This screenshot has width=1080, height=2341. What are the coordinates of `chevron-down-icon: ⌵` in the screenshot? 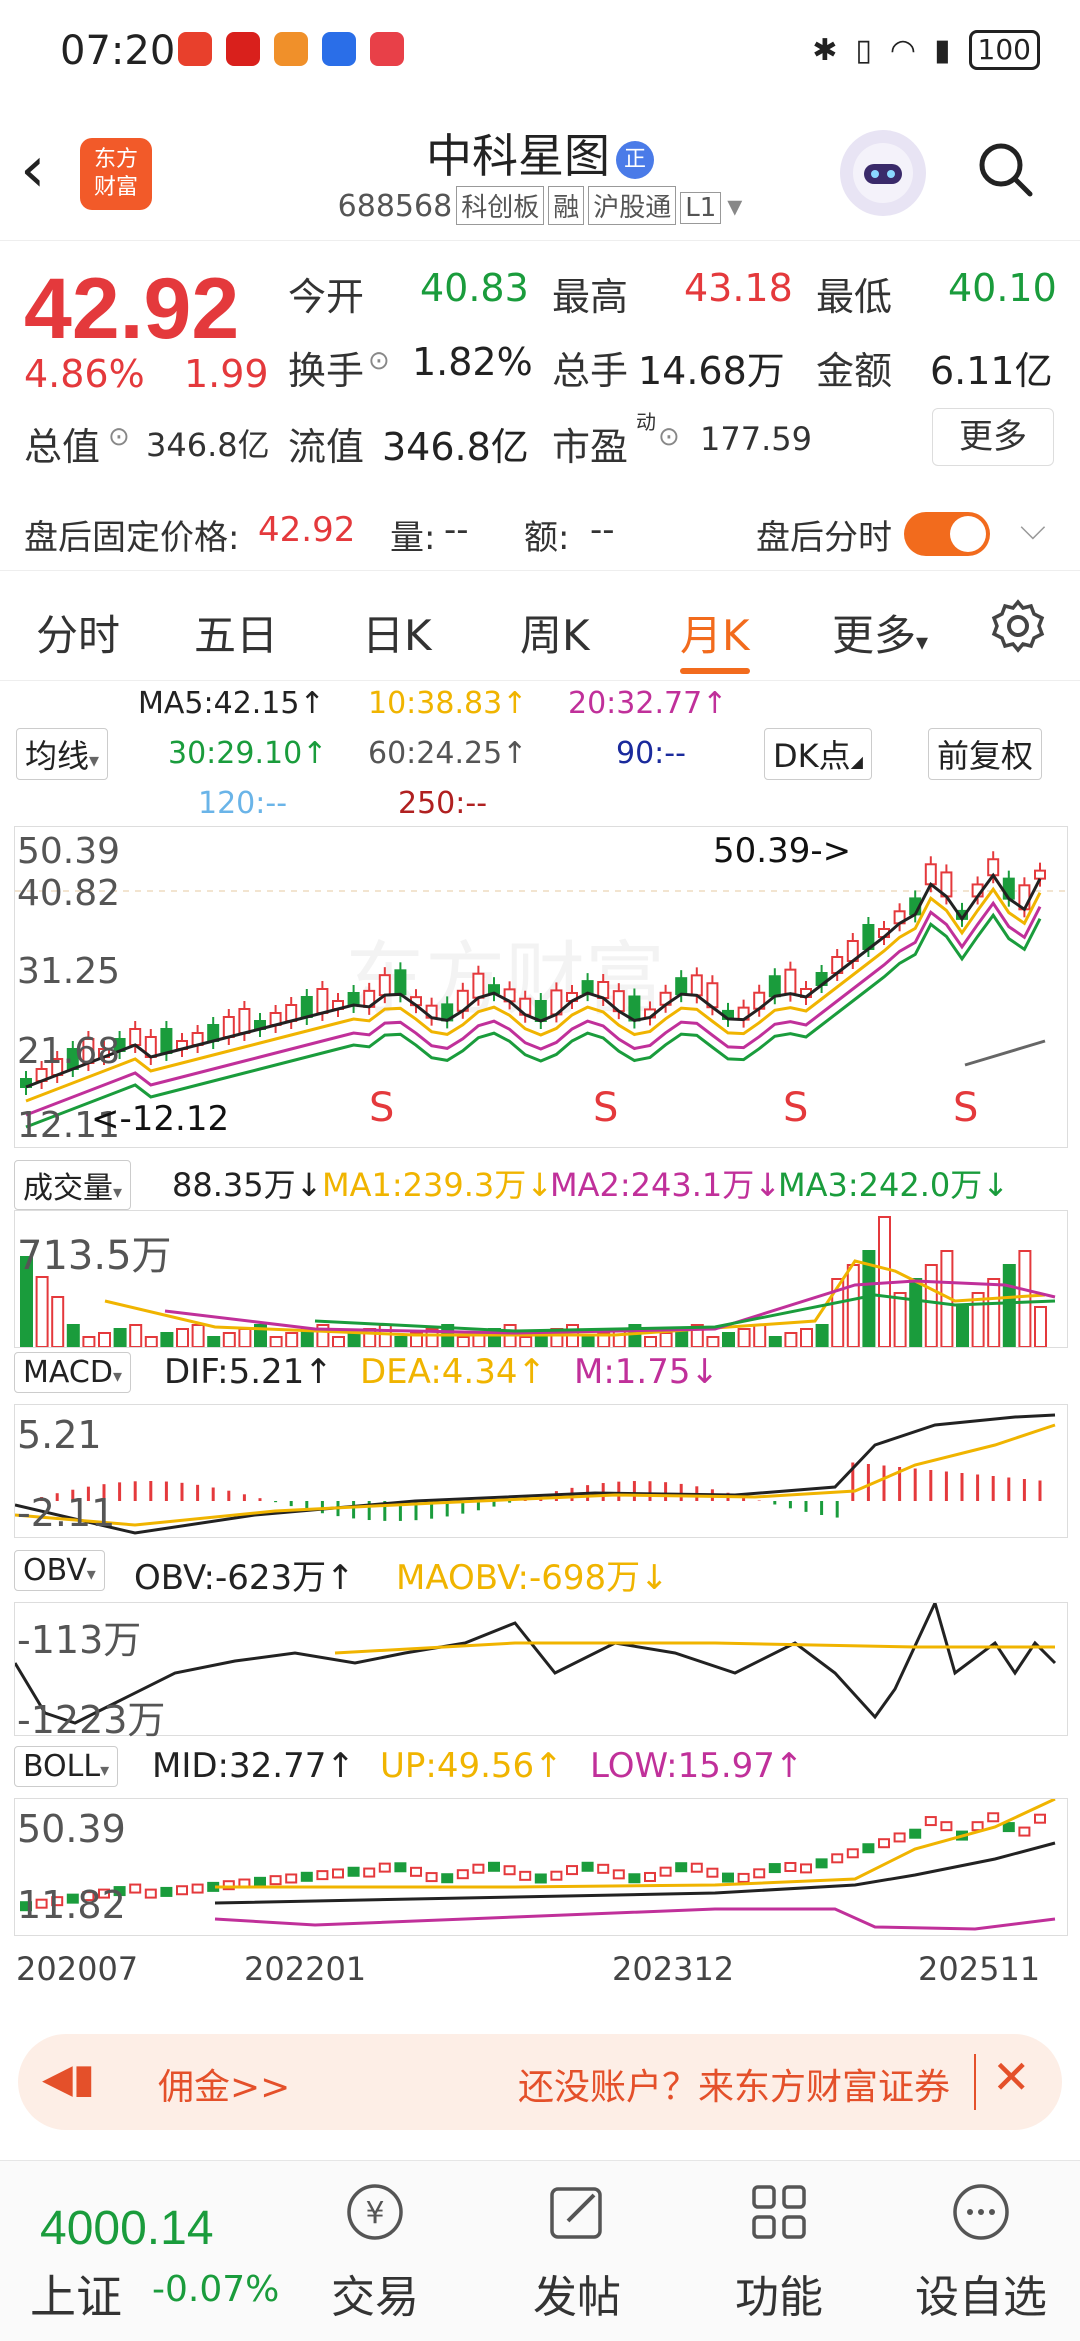 It's located at (1033, 528).